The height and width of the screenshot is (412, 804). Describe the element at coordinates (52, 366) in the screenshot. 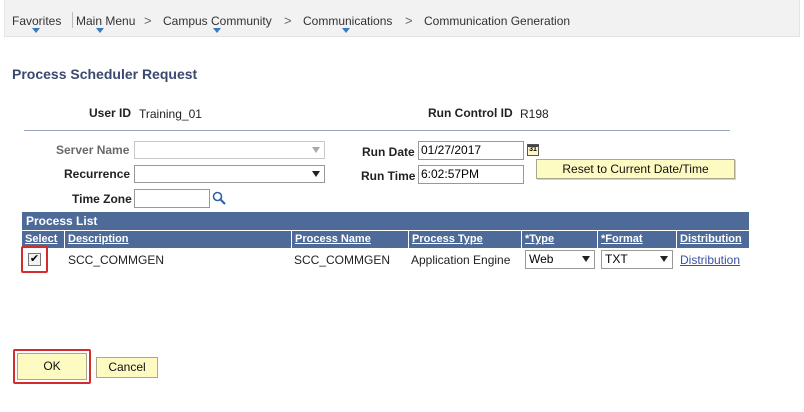

I see `ok-button: OK` at that location.